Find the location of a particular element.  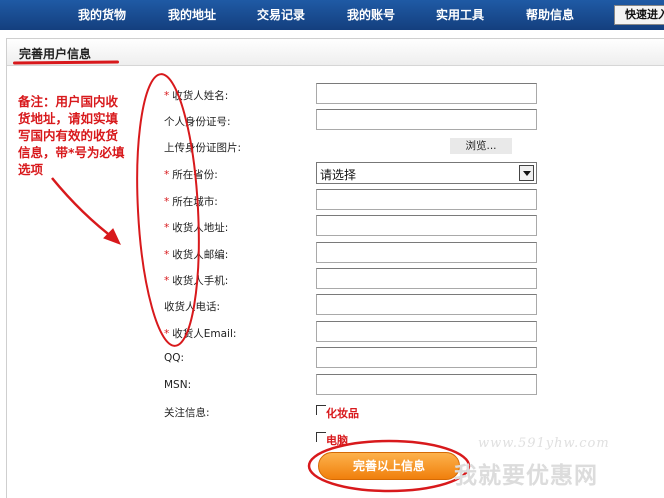

email-label: * 收货人Email: is located at coordinates (200, 334).